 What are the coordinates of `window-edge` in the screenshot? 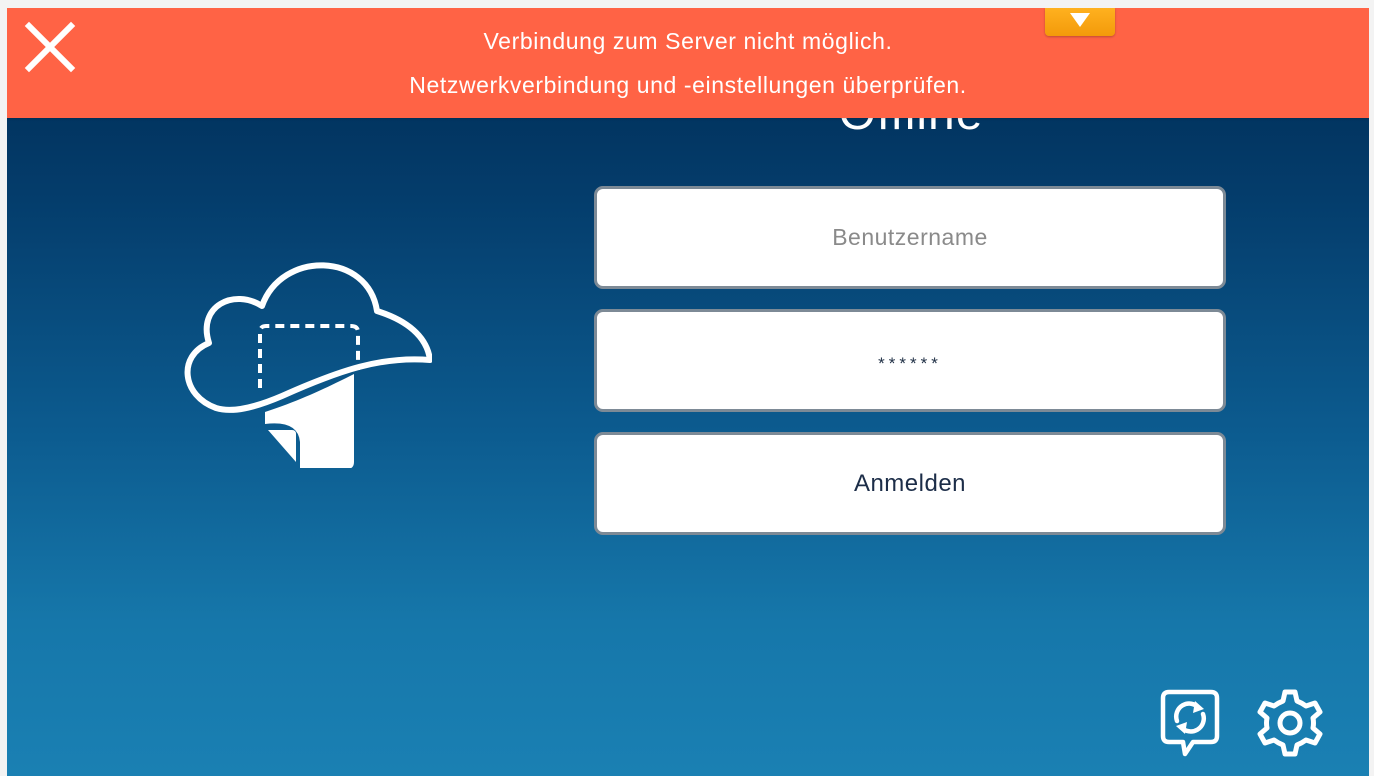 It's located at (1371, 388).